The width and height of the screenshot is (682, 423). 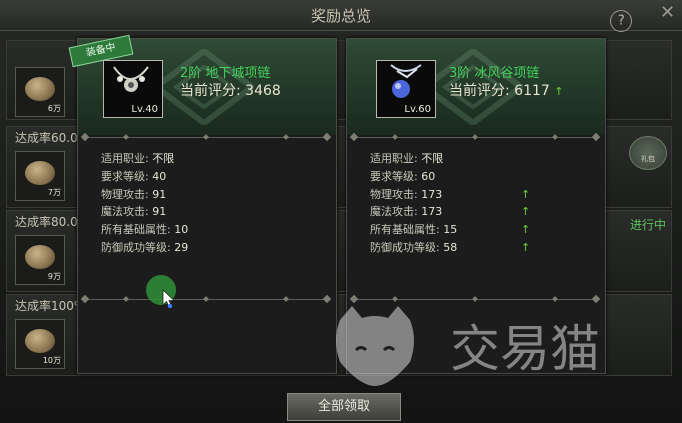 What do you see at coordinates (50, 306) in the screenshot?
I see `row-label: 达成率100%` at bounding box center [50, 306].